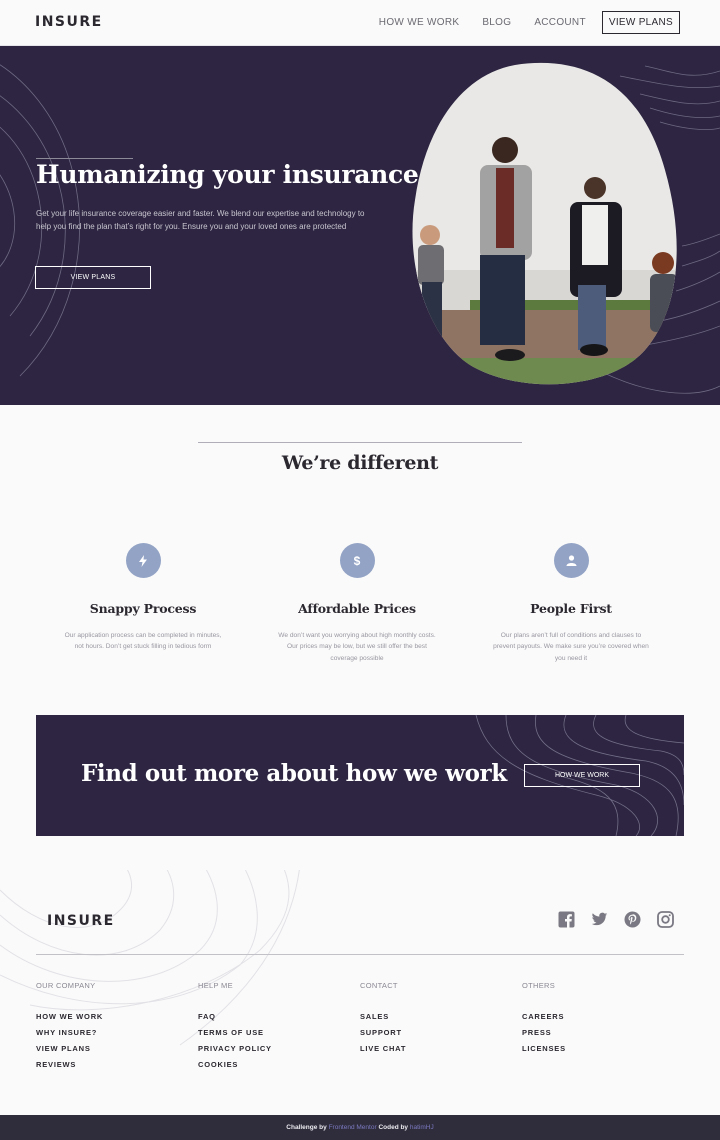 Image resolution: width=720 pixels, height=1140 pixels. What do you see at coordinates (69, 1033) in the screenshot?
I see `footer-link: WHY INSURE?` at bounding box center [69, 1033].